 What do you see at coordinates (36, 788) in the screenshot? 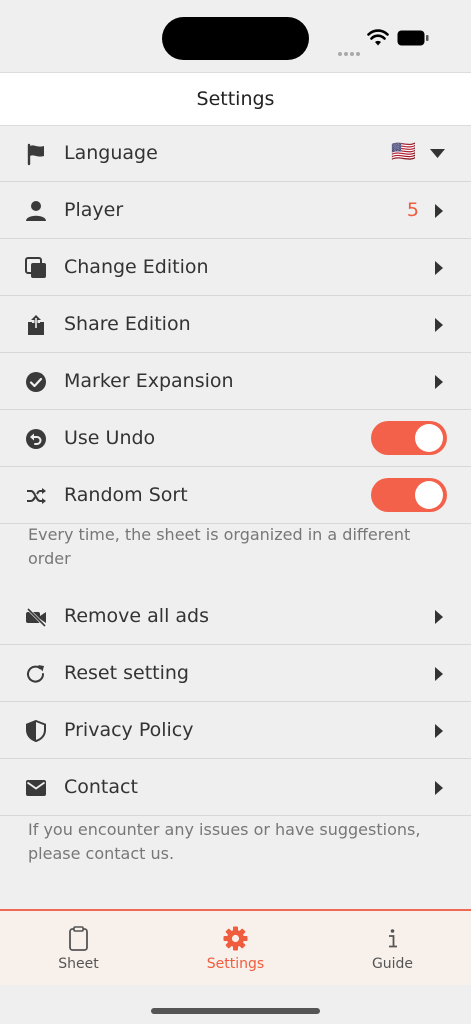
I see `mail-icon` at bounding box center [36, 788].